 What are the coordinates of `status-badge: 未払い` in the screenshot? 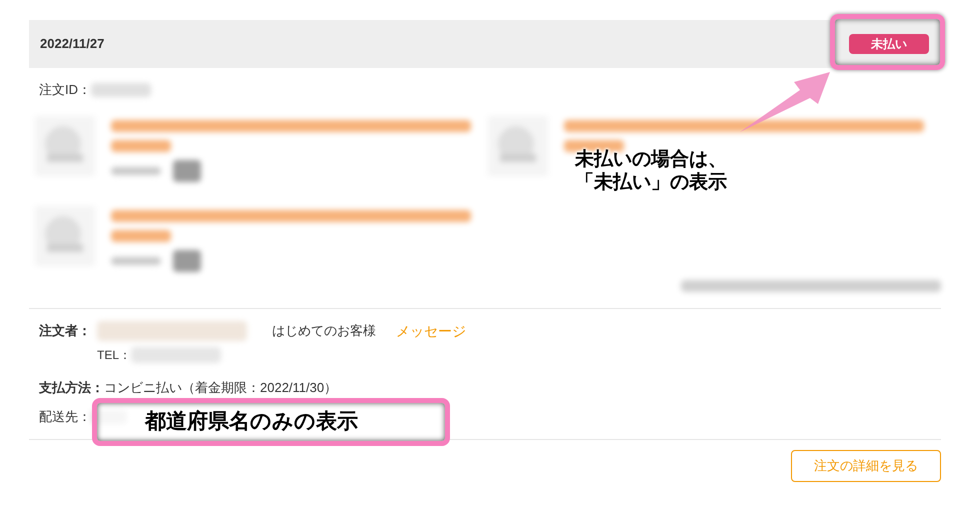 It's located at (889, 44).